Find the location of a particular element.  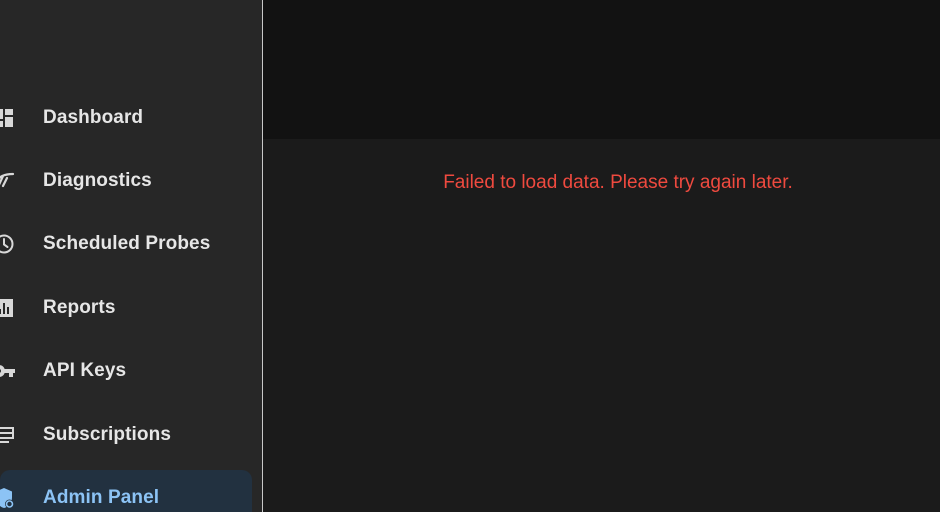

sidebar-item-scheduled-probes: Scheduled Probes is located at coordinates (126, 244).